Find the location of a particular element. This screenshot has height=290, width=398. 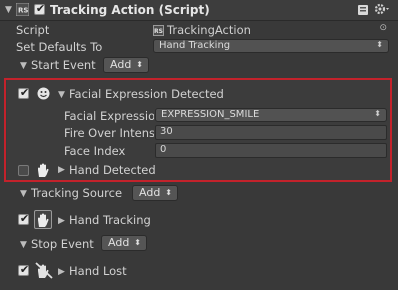

defaults-label: Set Defaults To is located at coordinates (59, 47).